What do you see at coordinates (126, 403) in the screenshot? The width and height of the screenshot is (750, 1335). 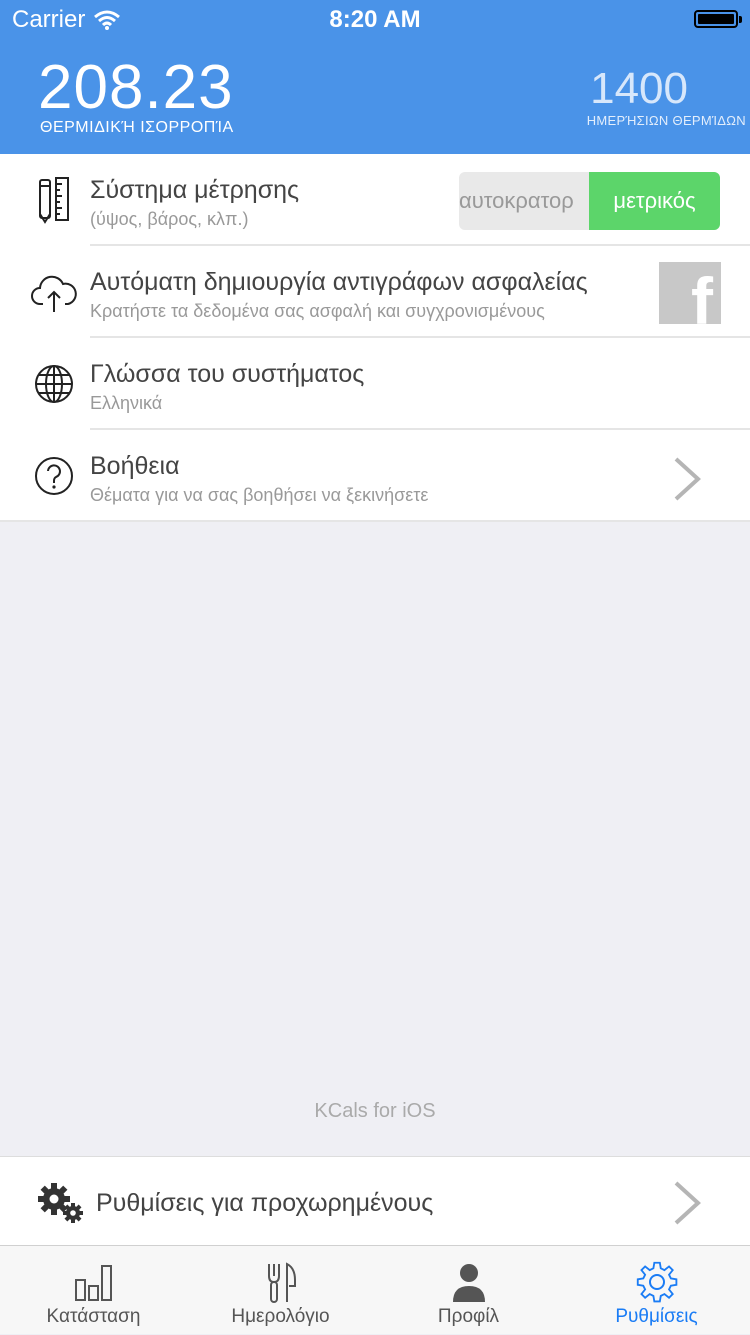 I see `language-subtitle: Ελληνικά` at bounding box center [126, 403].